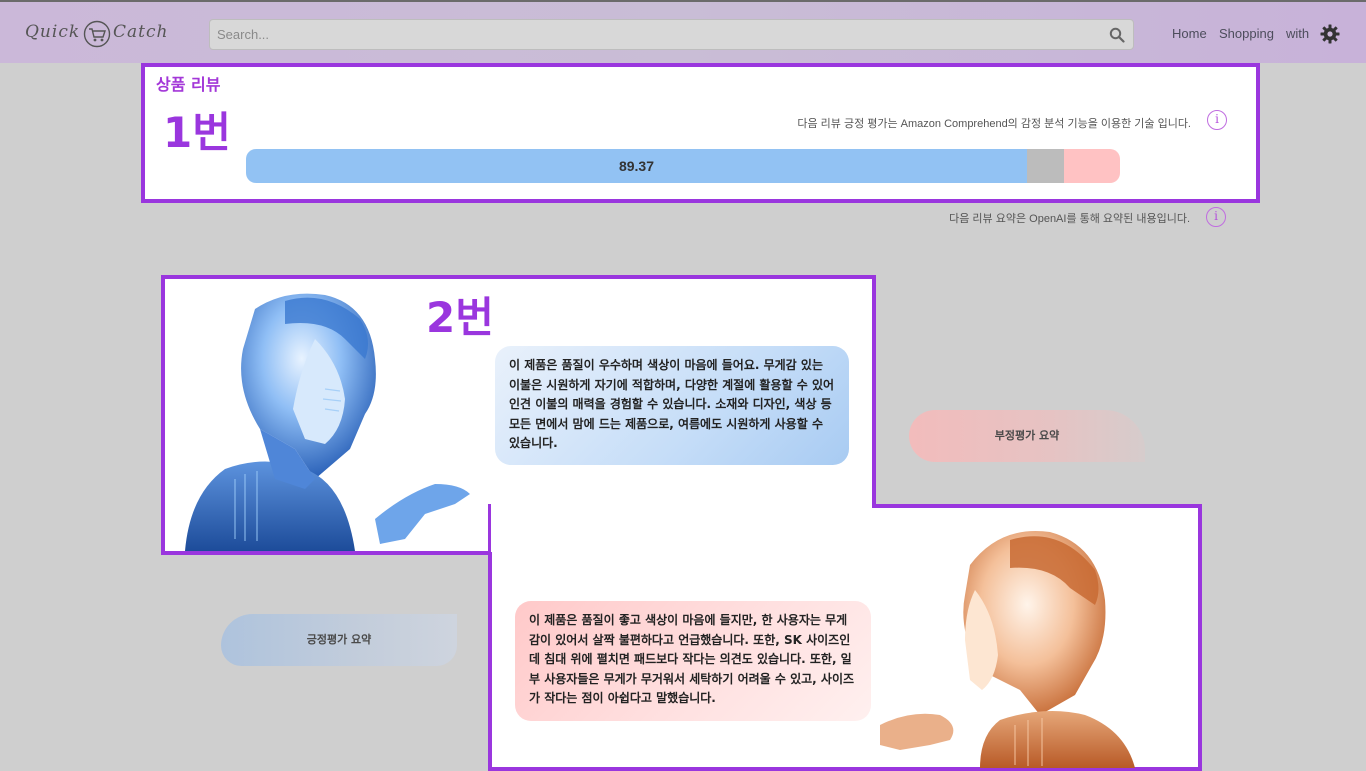  What do you see at coordinates (197, 132) in the screenshot?
I see `marker-number-1: 1번` at bounding box center [197, 132].